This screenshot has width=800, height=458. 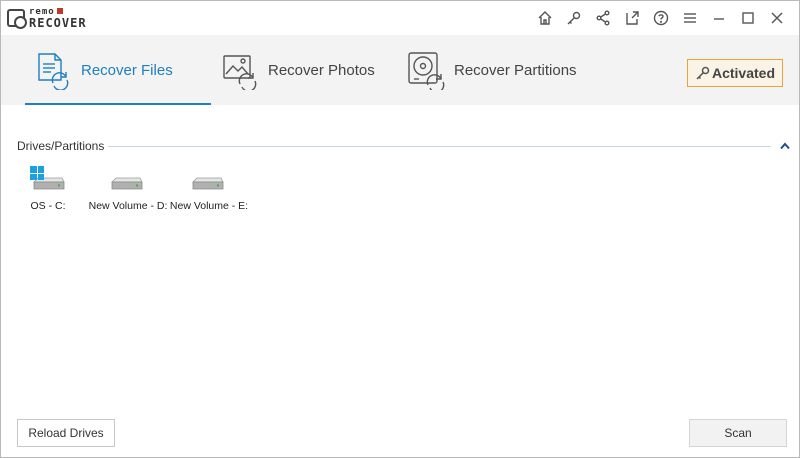 I want to click on menu-icon, so click(x=689, y=18).